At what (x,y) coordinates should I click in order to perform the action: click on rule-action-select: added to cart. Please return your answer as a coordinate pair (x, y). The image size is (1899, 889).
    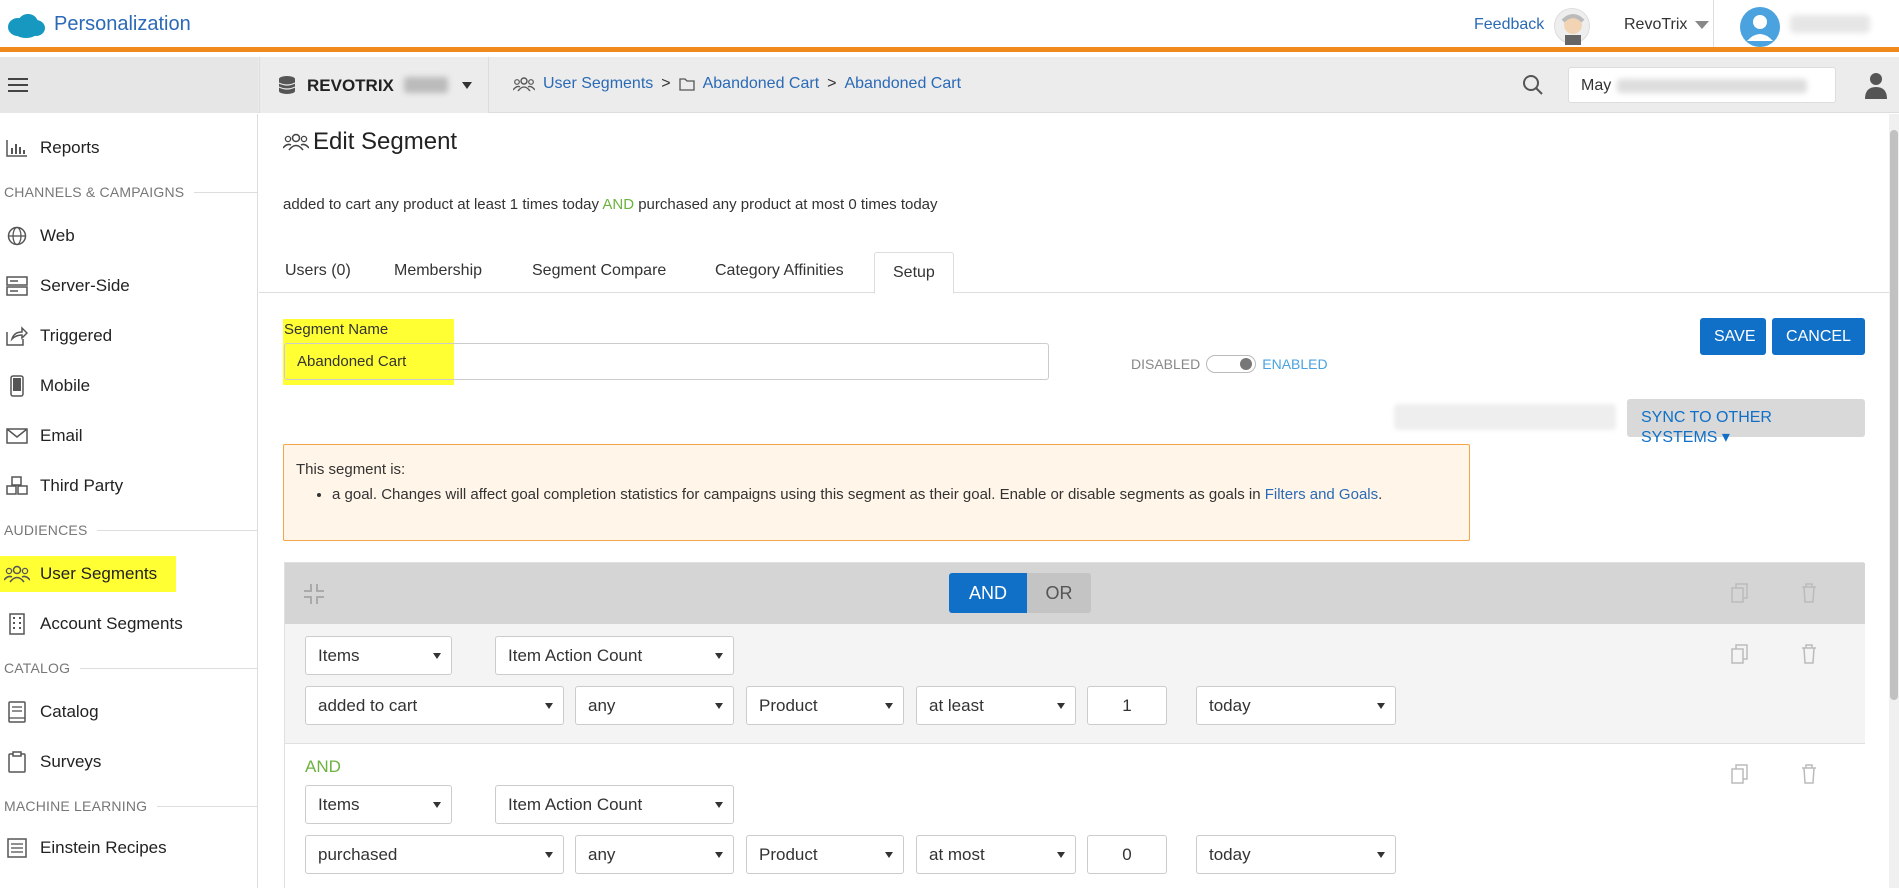
    Looking at the image, I should click on (434, 705).